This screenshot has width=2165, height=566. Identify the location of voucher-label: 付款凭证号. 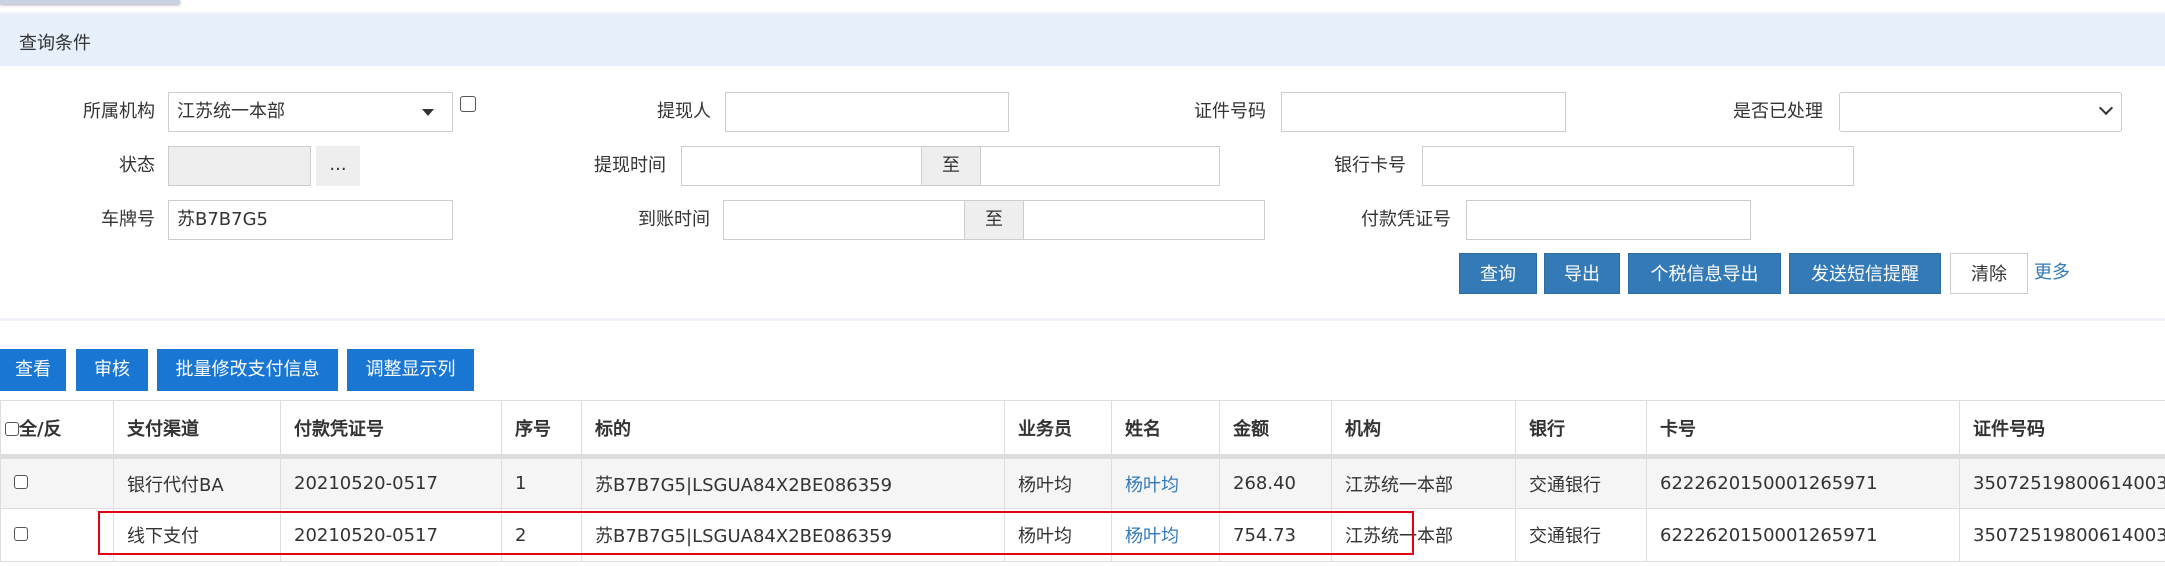
(1406, 219).